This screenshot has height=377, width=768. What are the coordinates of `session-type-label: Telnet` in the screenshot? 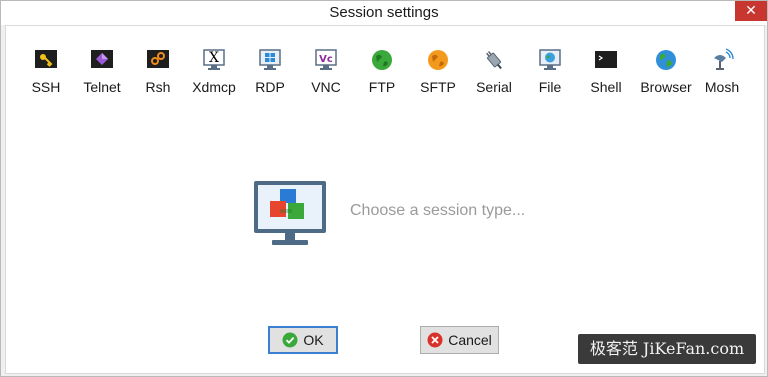 It's located at (102, 87).